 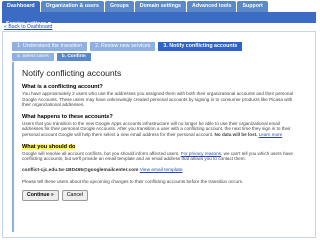 I want to click on what-to-do-heading-text: What you should do, so click(x=49, y=146).